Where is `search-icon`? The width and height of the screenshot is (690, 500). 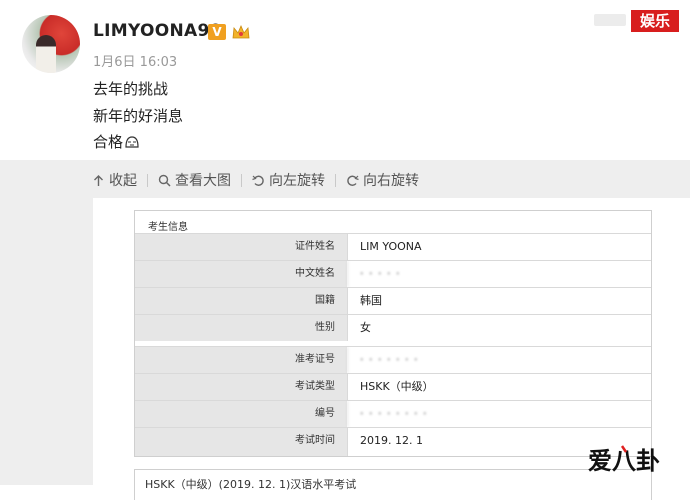 search-icon is located at coordinates (164, 180).